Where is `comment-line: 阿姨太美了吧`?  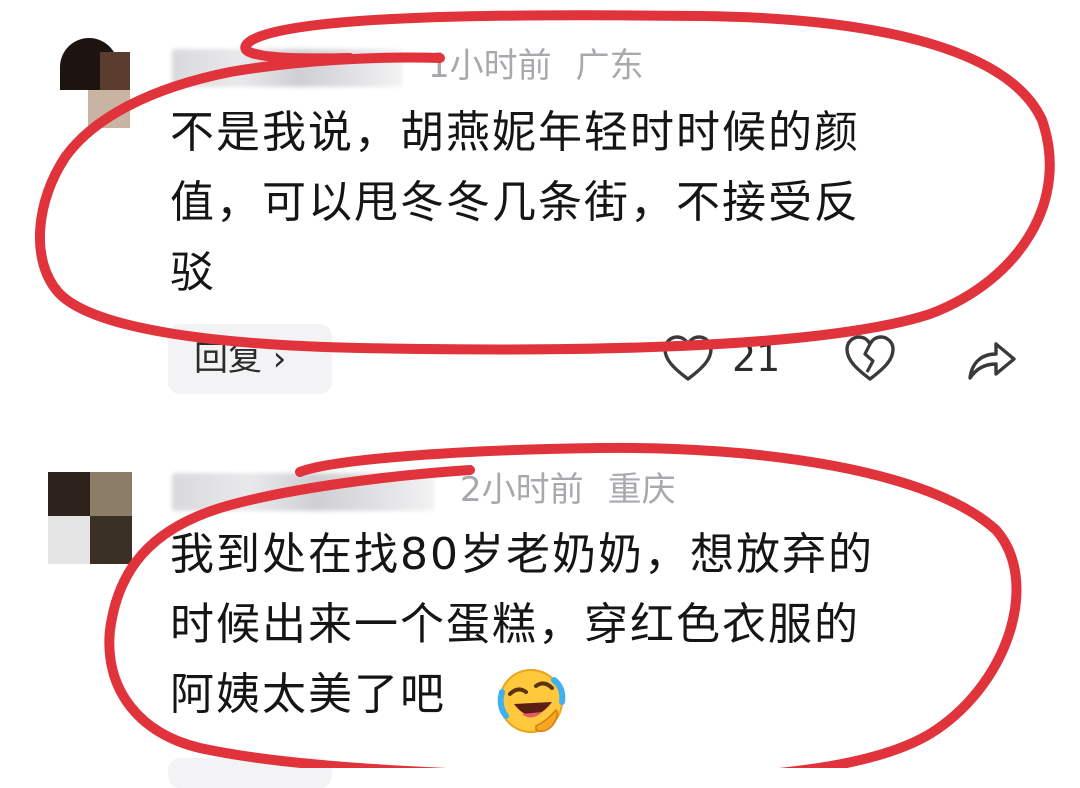
comment-line: 阿姨太美了吧 is located at coordinates (580, 695).